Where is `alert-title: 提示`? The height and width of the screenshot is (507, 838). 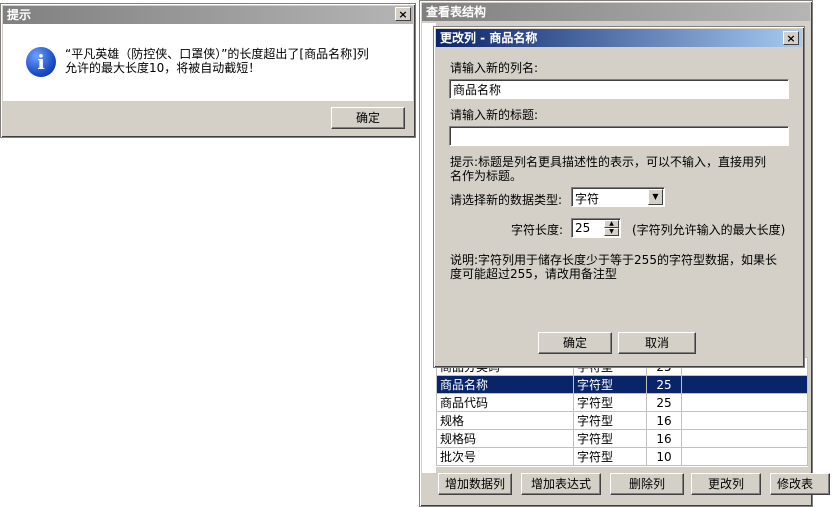
alert-title: 提示 is located at coordinates (208, 15).